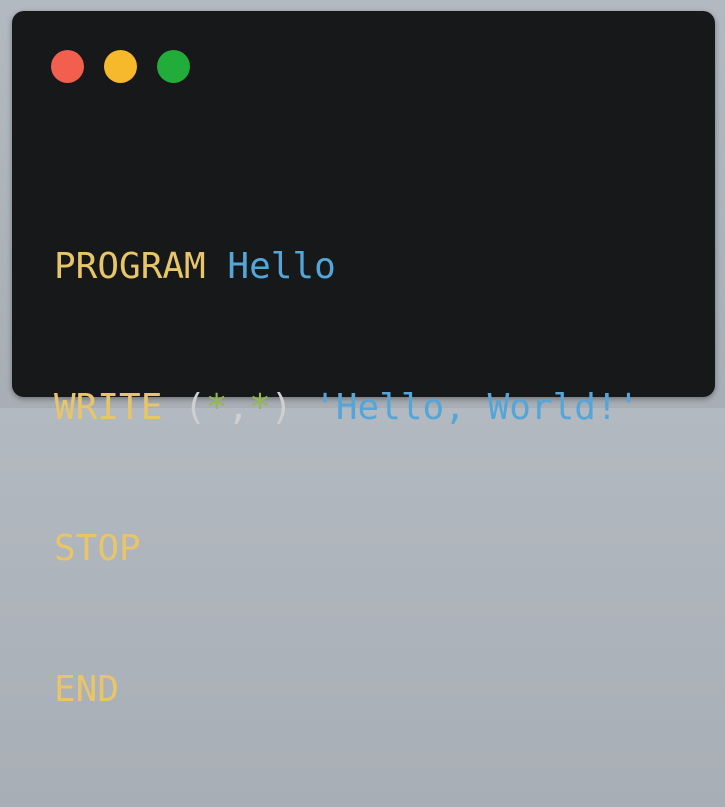 This screenshot has height=807, width=725. I want to click on window-controls, so click(120, 66).